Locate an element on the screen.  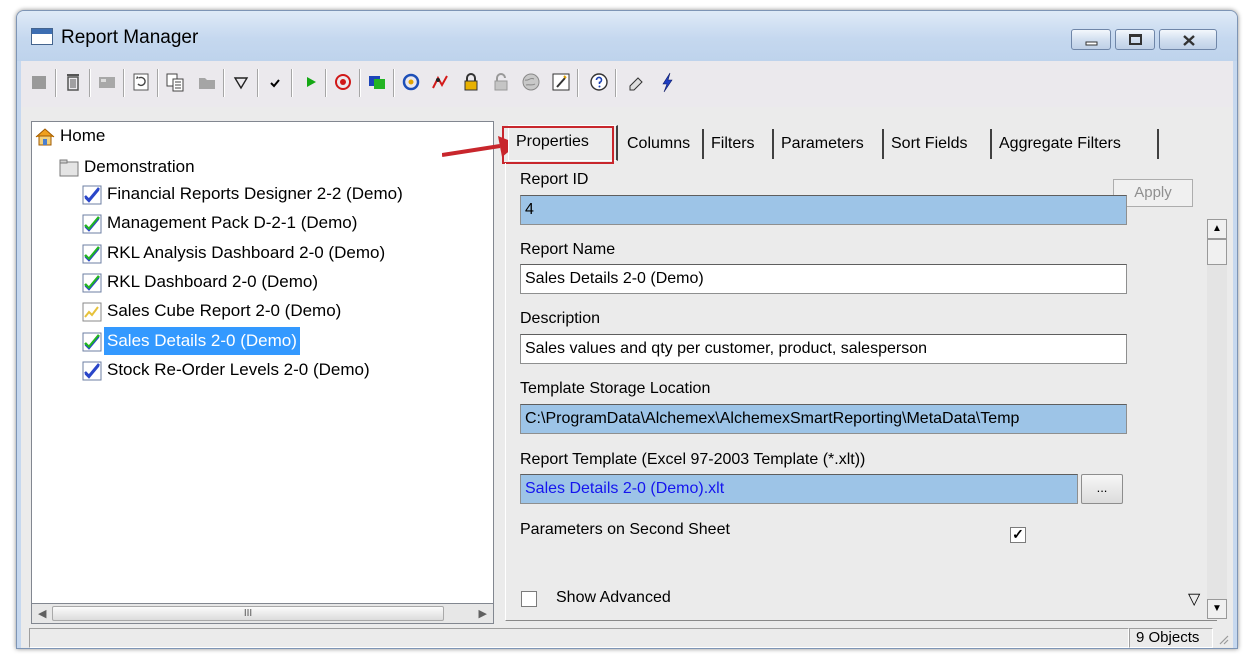
pen-icon is located at coordinates (636, 84).